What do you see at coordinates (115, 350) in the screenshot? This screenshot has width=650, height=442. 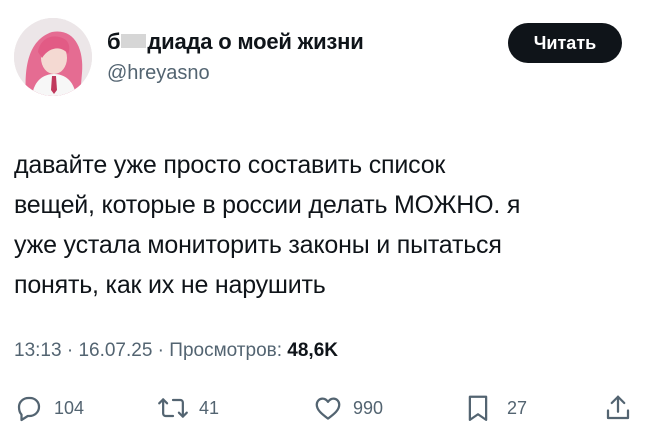 I see `tweet-date: 16.07.25` at bounding box center [115, 350].